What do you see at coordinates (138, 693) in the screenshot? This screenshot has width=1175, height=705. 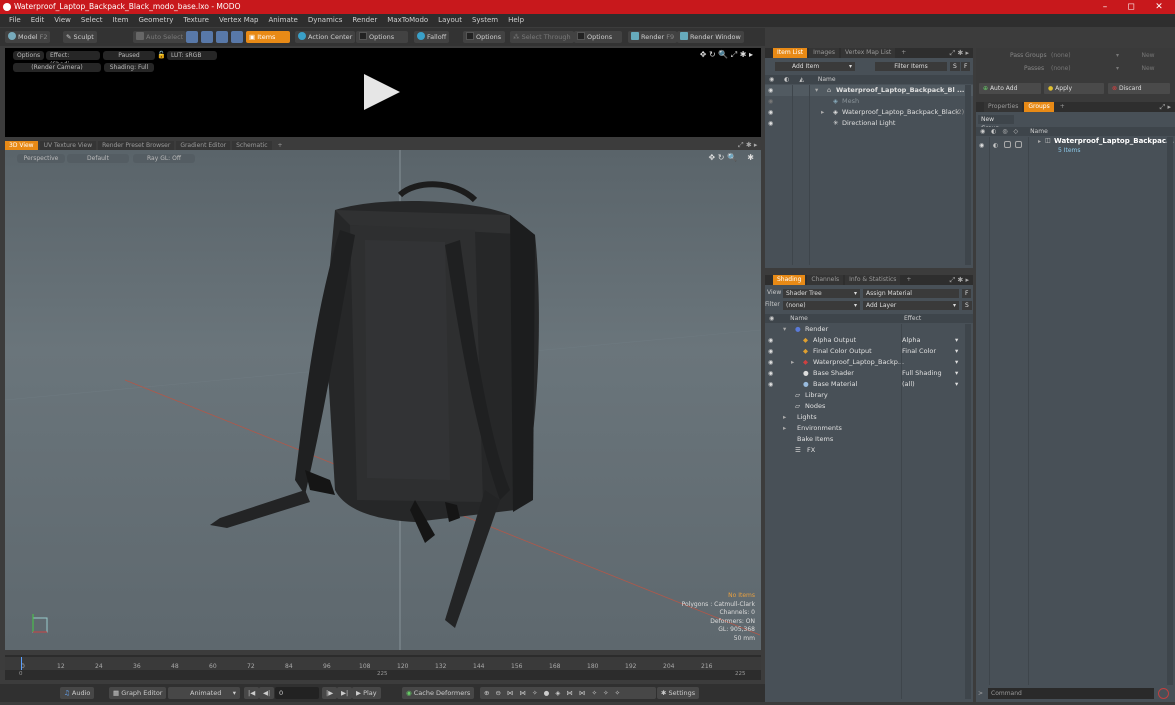 I see `graph-editor-button: ▦ Graph Editor` at bounding box center [138, 693].